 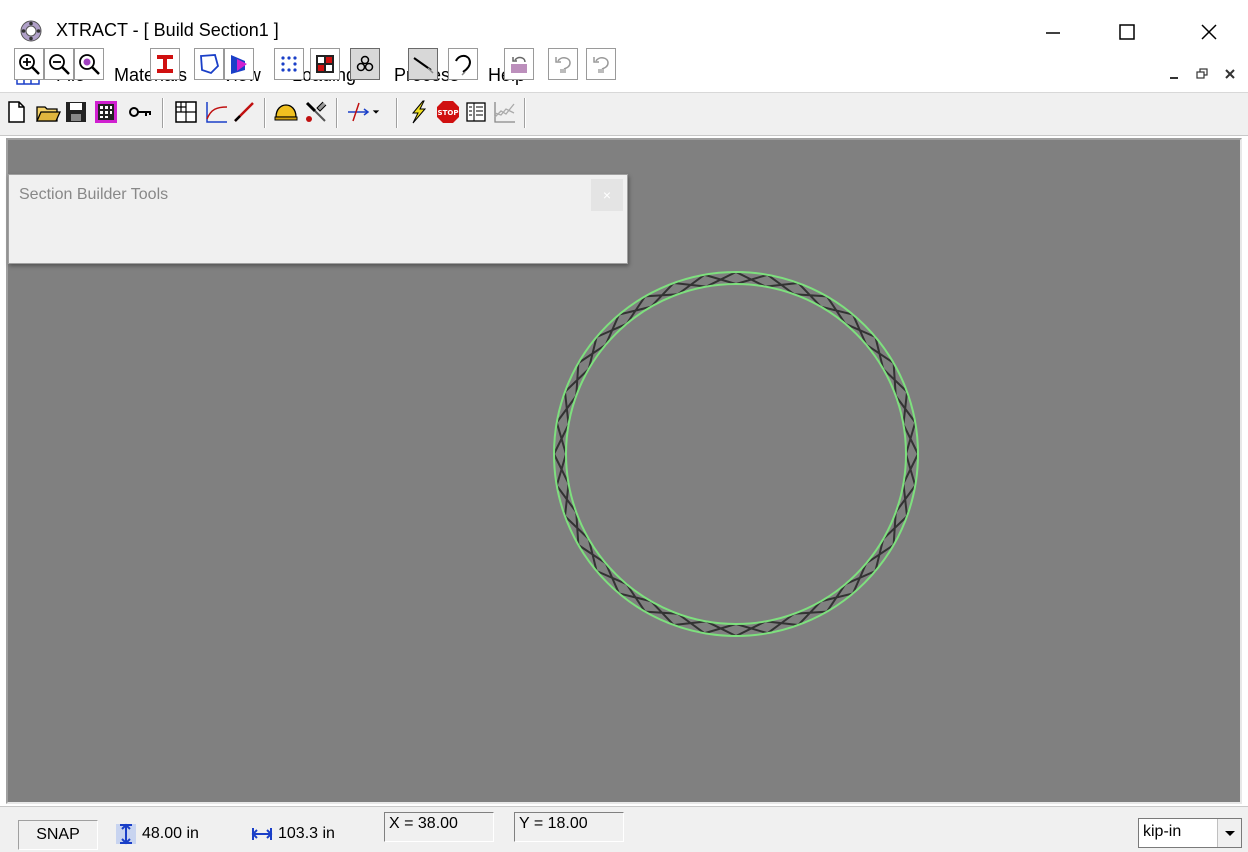 I want to click on minimize-button, so click(x=1053, y=32).